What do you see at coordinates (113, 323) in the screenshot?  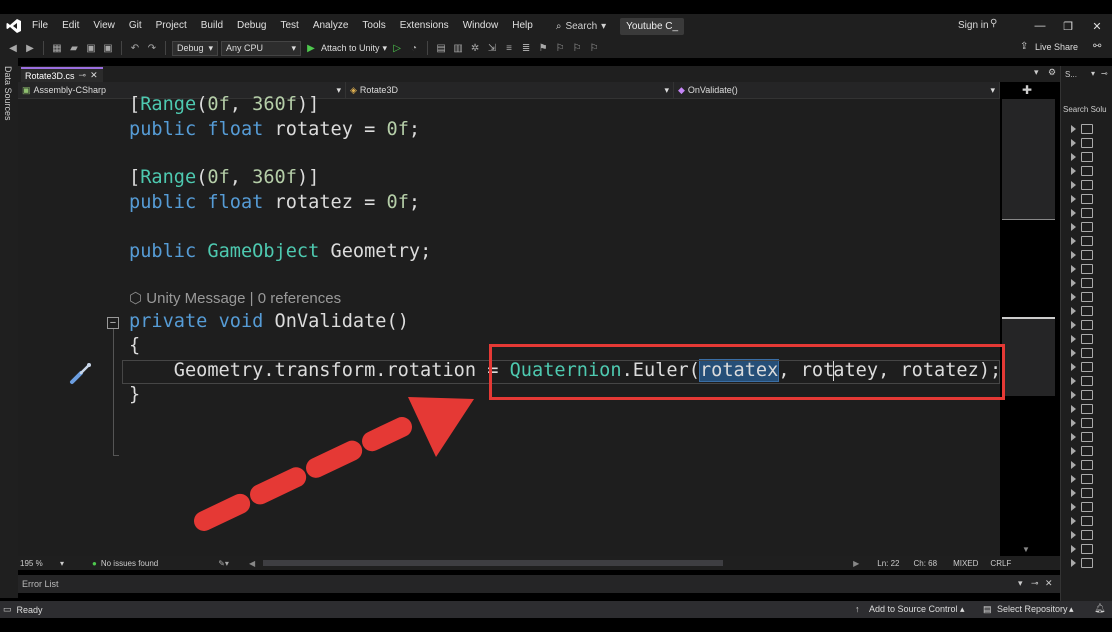 I see `collapse-icon: −` at bounding box center [113, 323].